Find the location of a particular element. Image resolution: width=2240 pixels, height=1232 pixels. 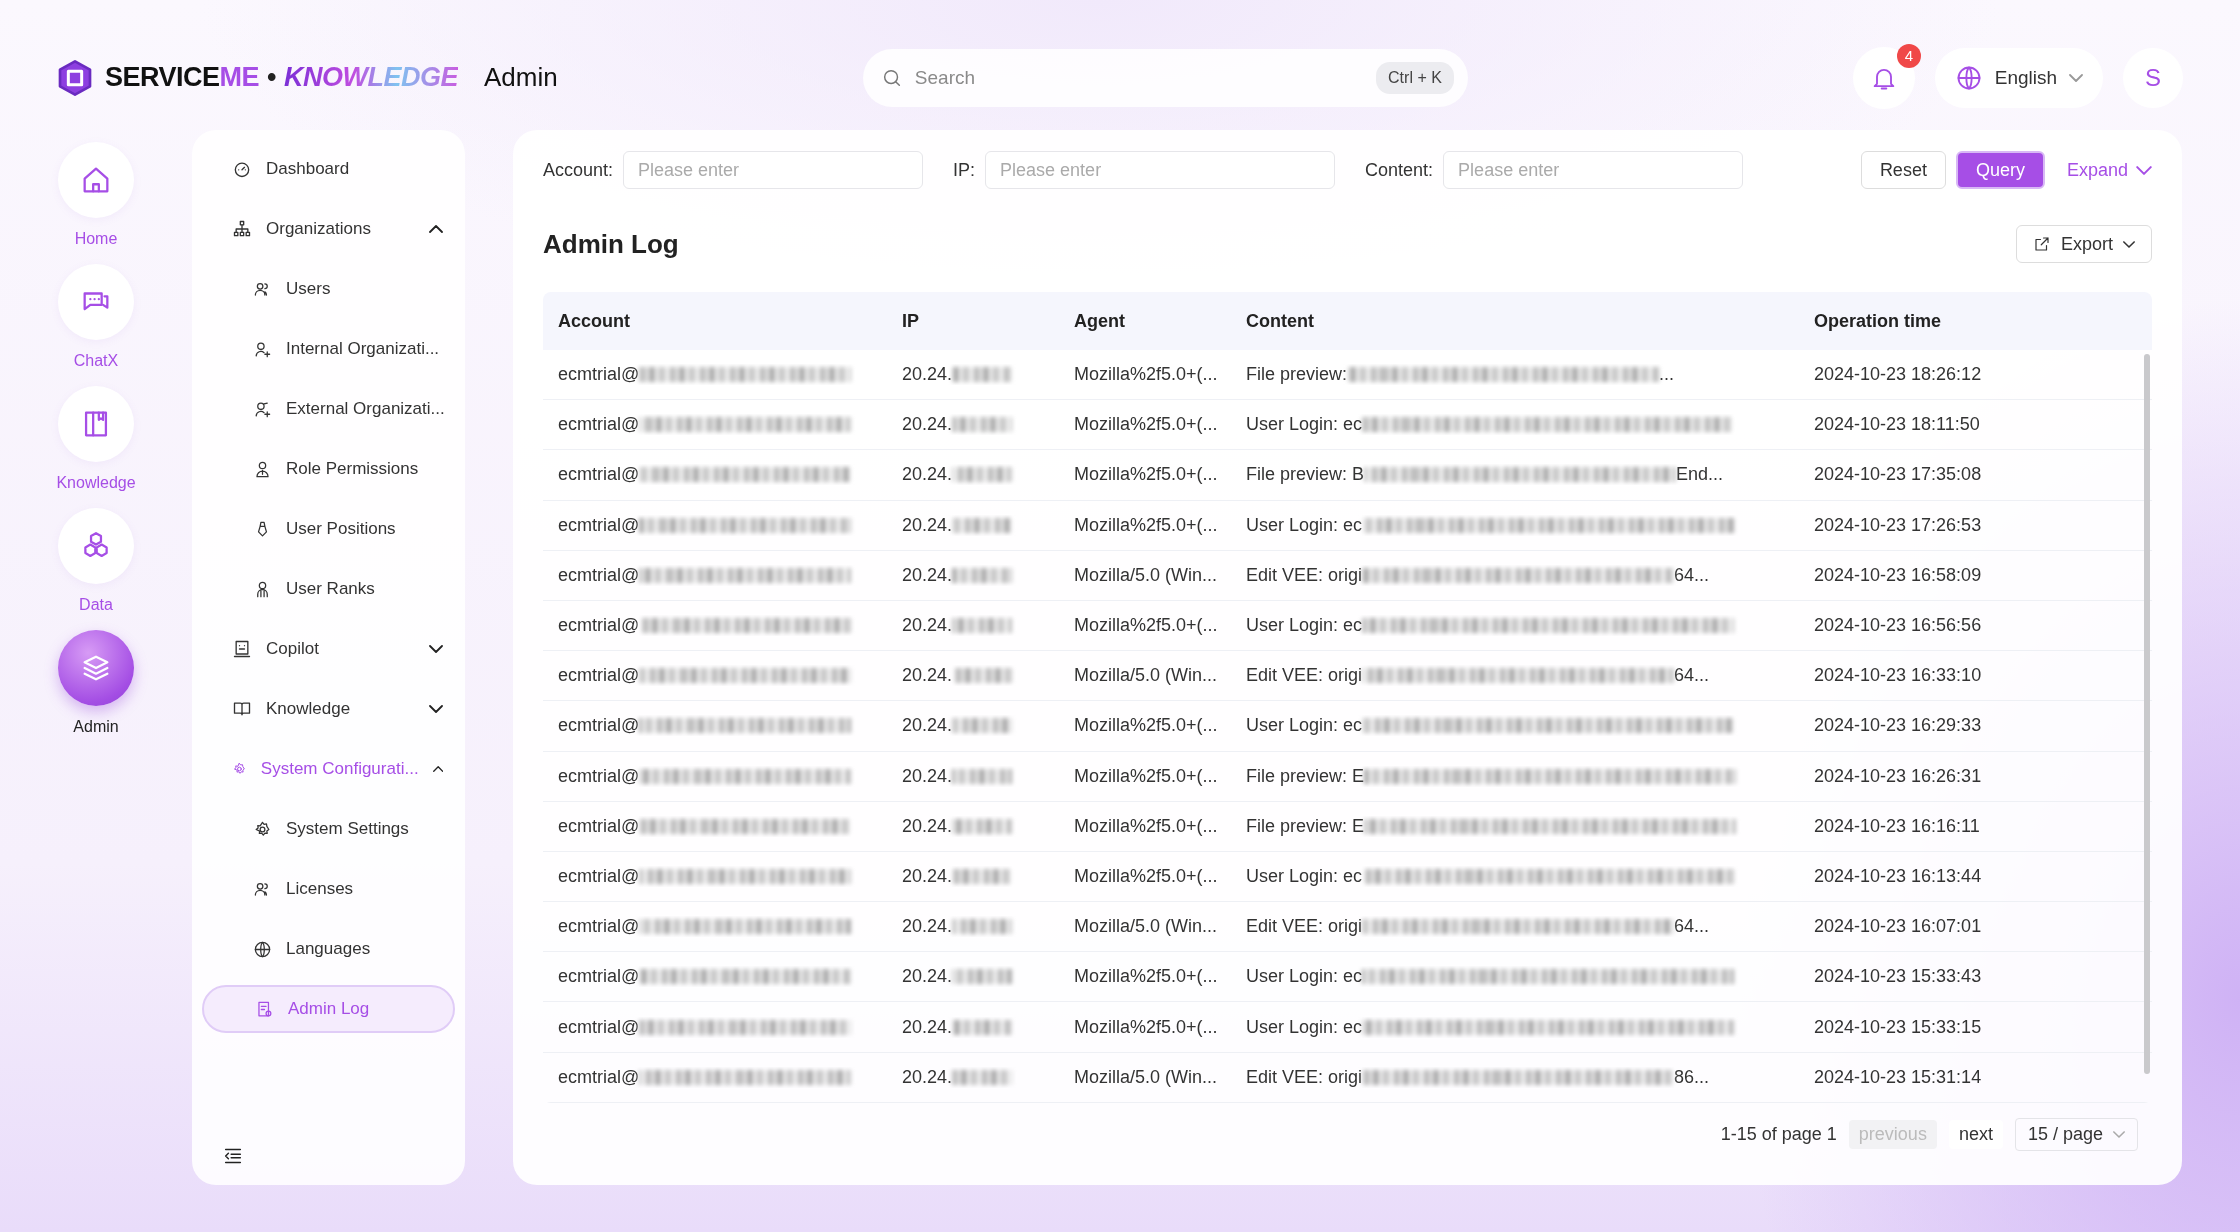

sidebar-item: System Settings is located at coordinates (328, 829).